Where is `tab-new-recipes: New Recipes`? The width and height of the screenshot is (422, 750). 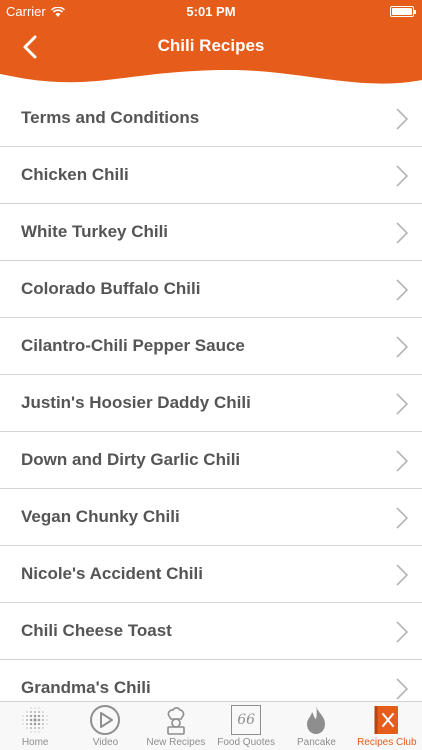 tab-new-recipes: New Recipes is located at coordinates (176, 726).